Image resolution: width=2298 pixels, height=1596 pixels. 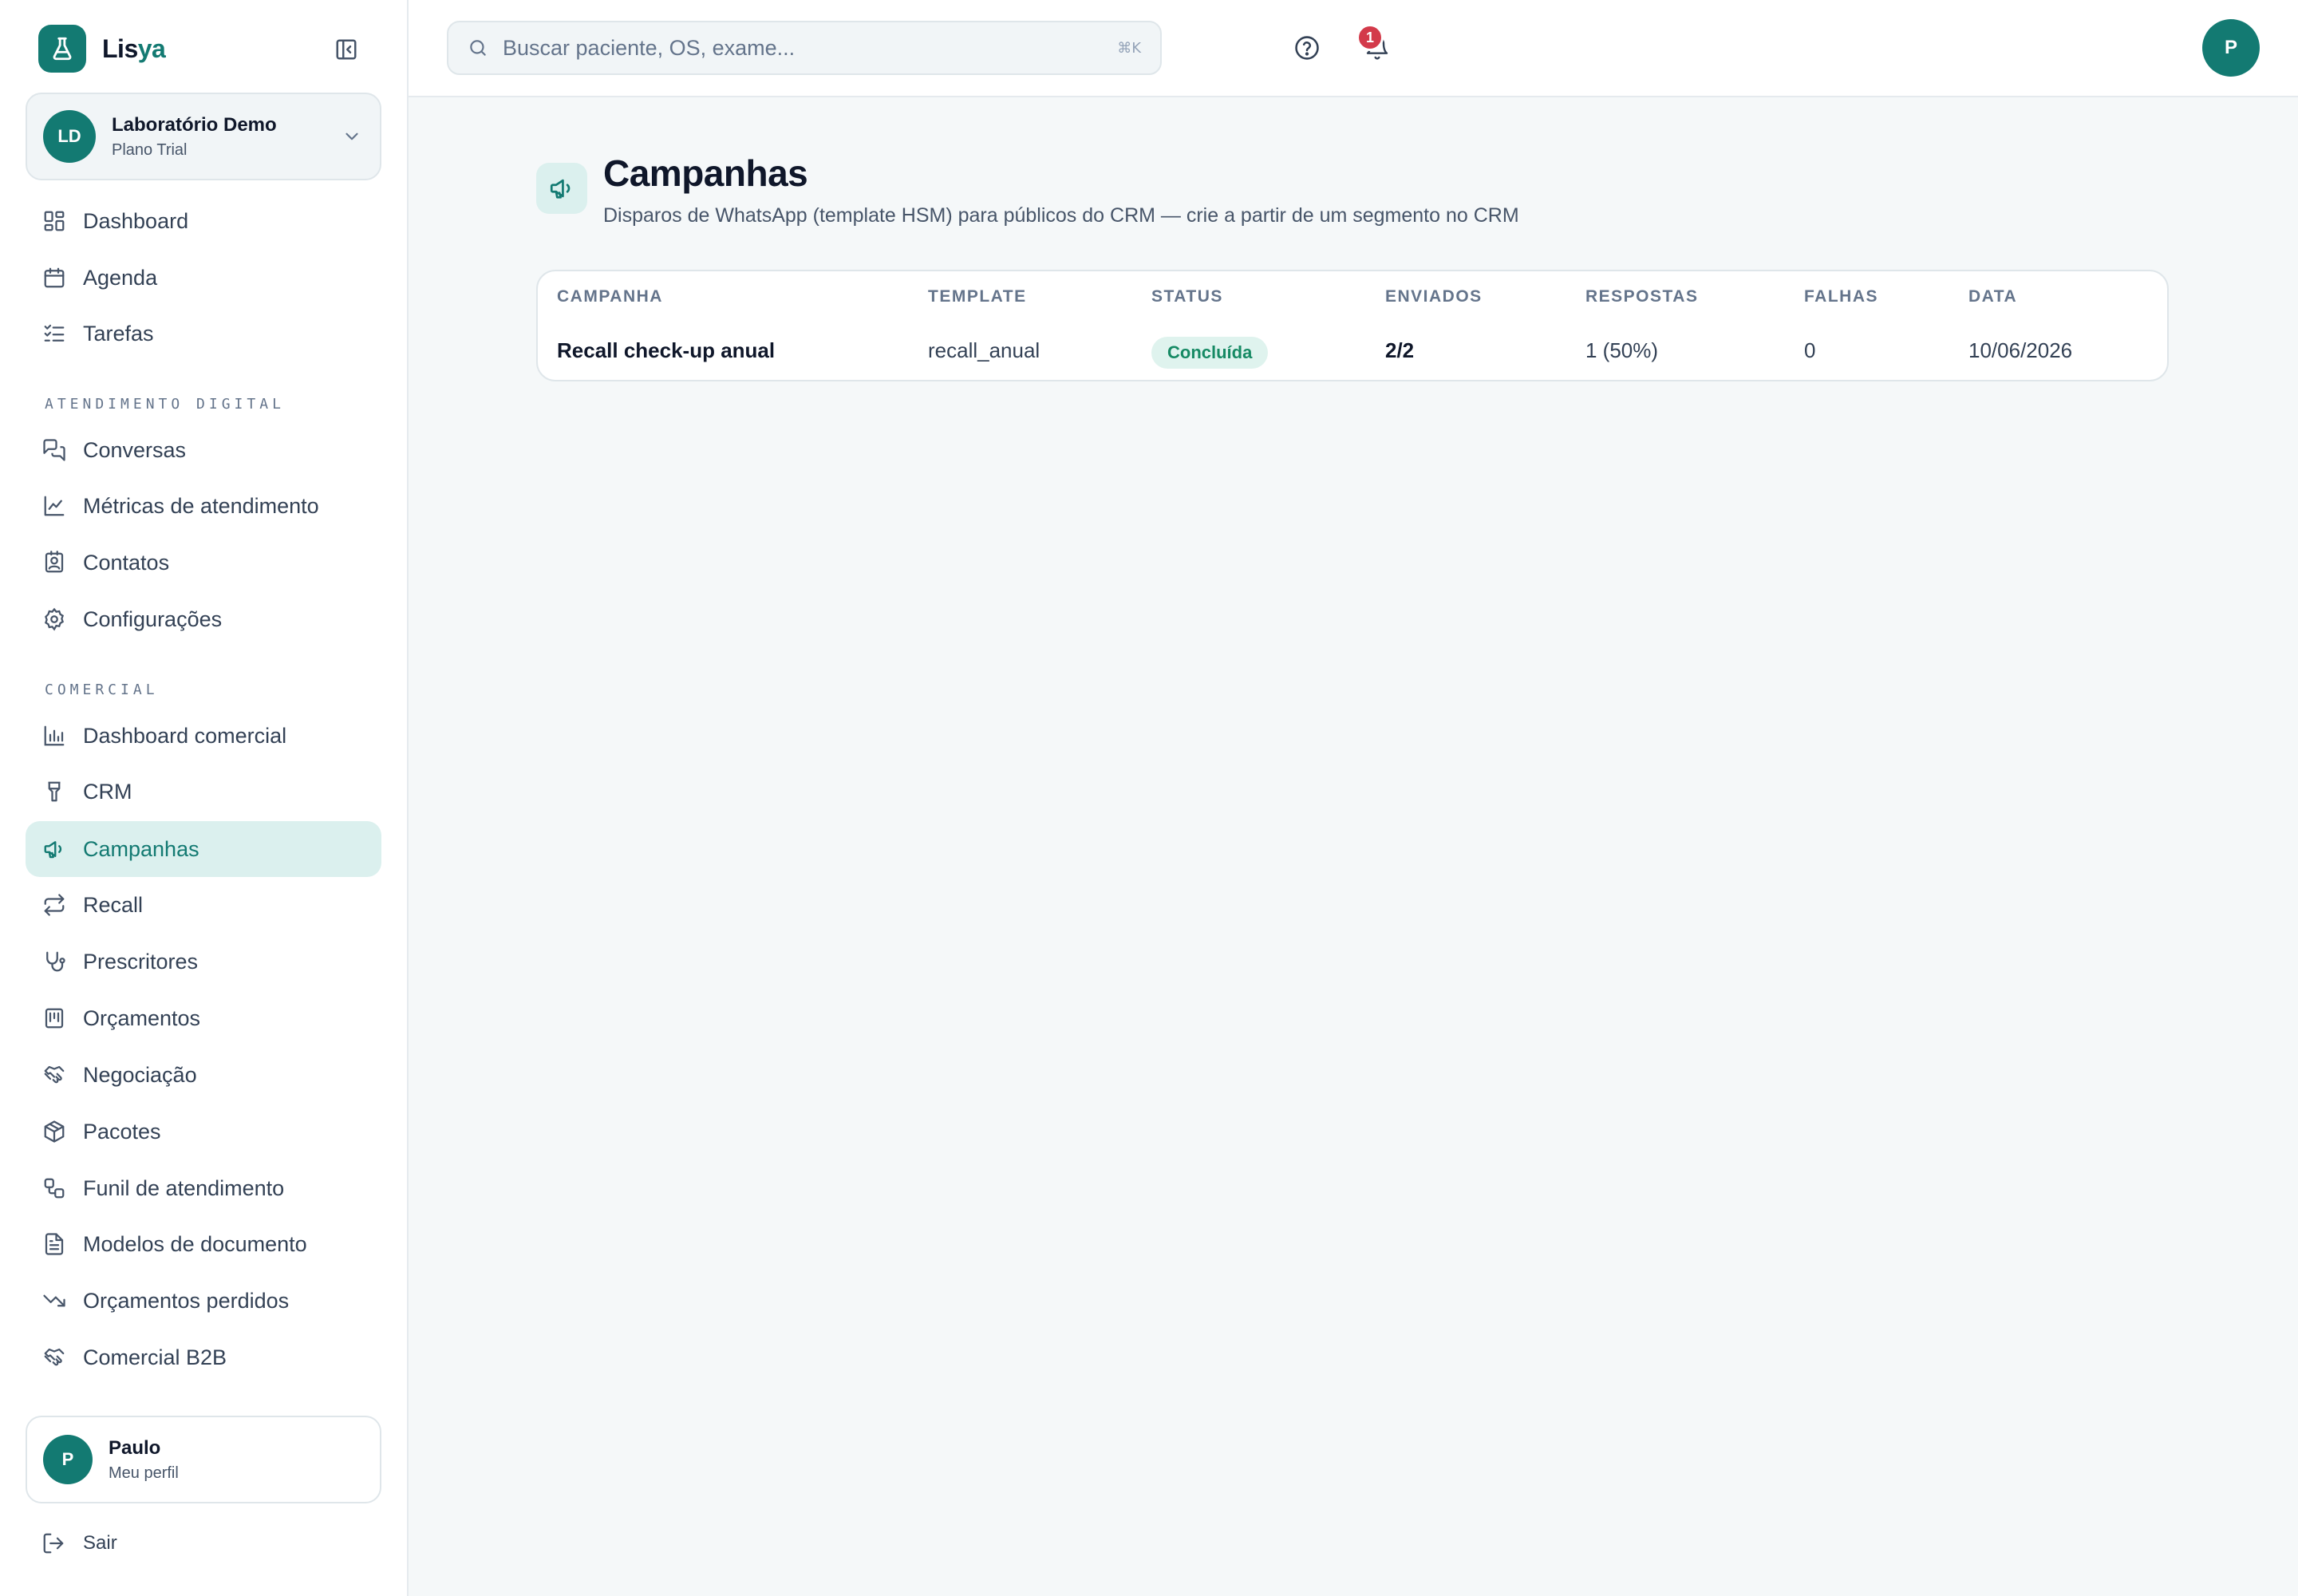 I want to click on nav-item-comercial-b2b: Comercial B2B, so click(x=204, y=1357).